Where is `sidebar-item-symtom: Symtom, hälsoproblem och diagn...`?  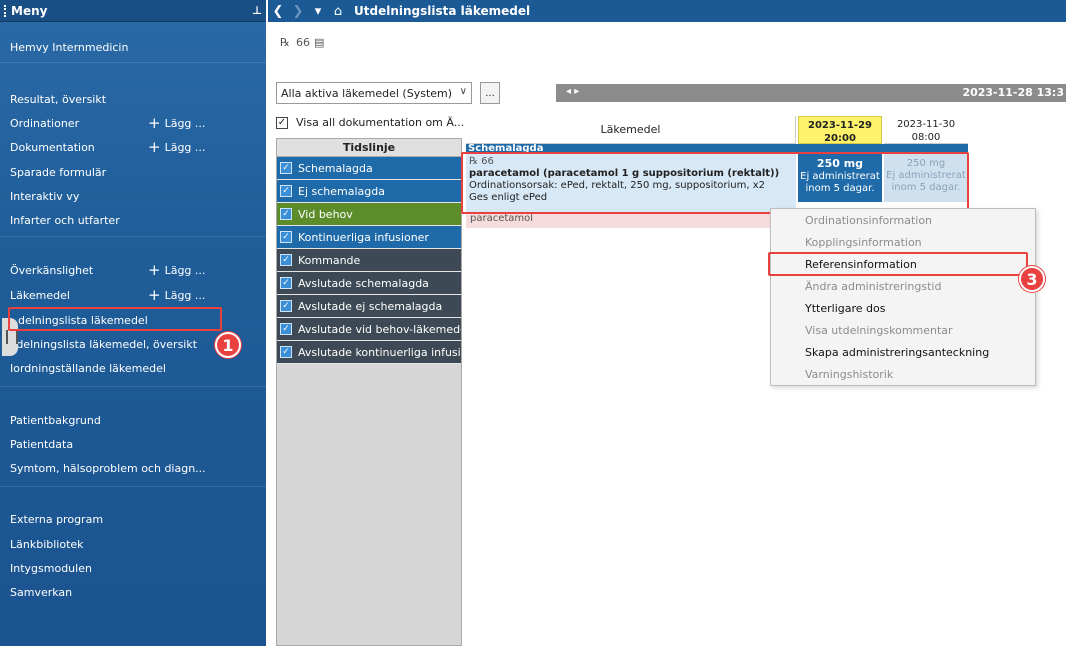 sidebar-item-symtom: Symtom, hälsoproblem och diagn... is located at coordinates (108, 468).